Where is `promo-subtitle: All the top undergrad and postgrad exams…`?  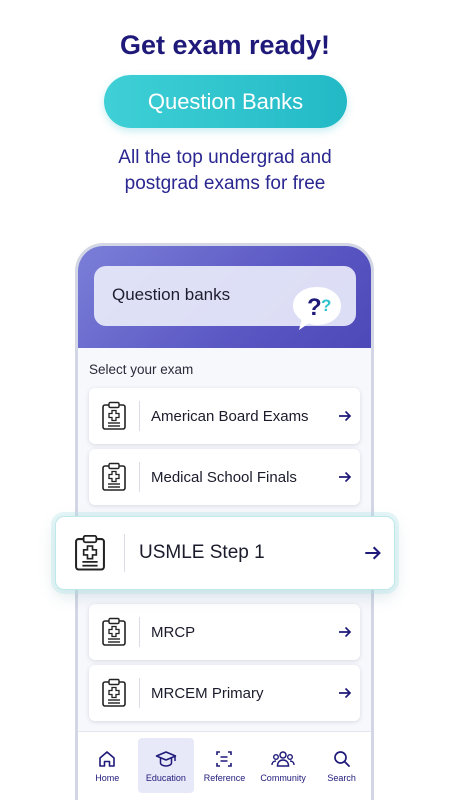
promo-subtitle: All the top undergrad and postgrad exams… is located at coordinates (225, 171).